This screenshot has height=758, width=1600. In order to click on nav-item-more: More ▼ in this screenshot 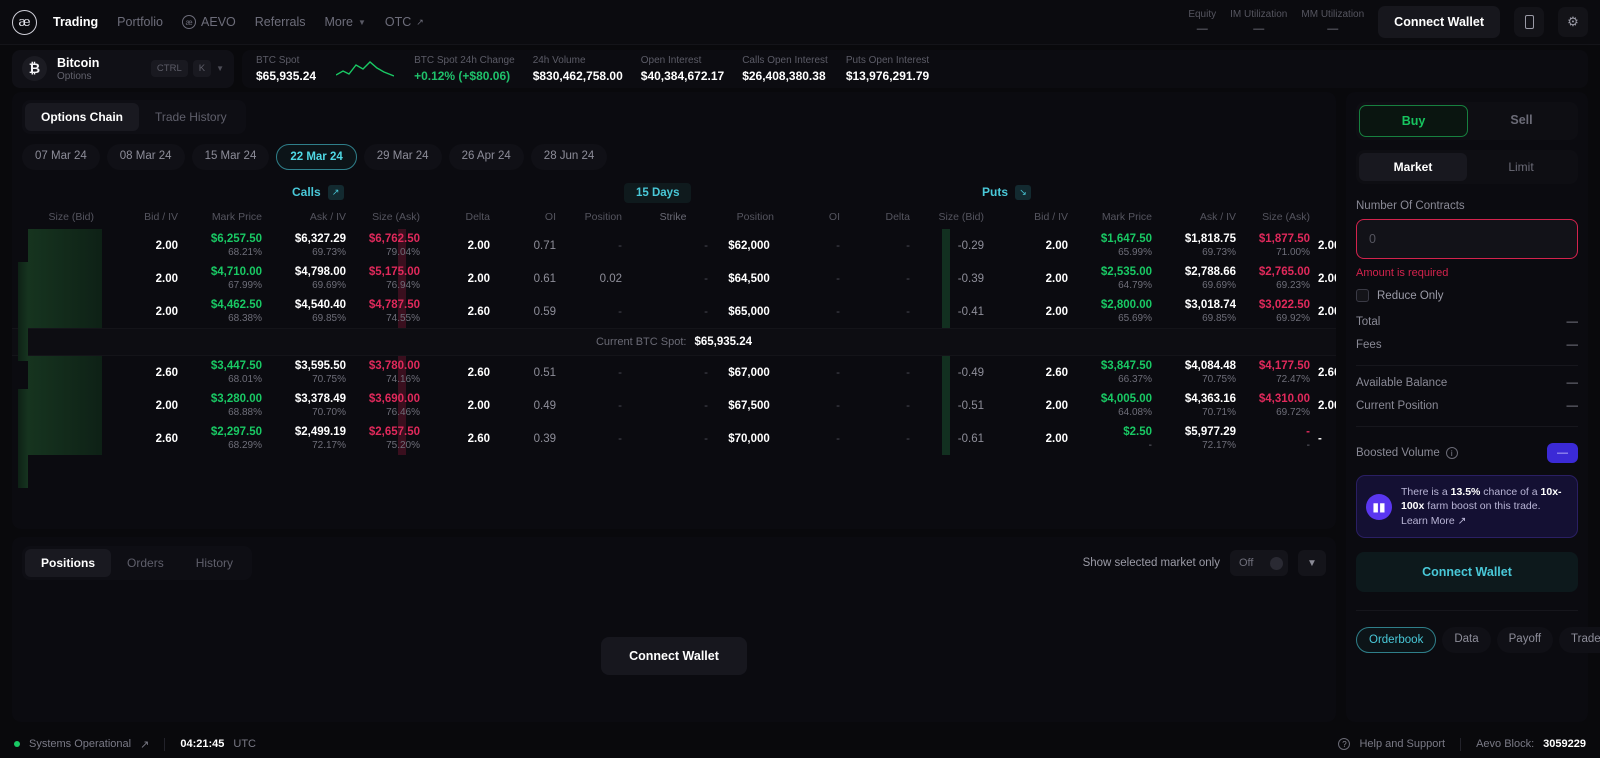, I will do `click(344, 22)`.